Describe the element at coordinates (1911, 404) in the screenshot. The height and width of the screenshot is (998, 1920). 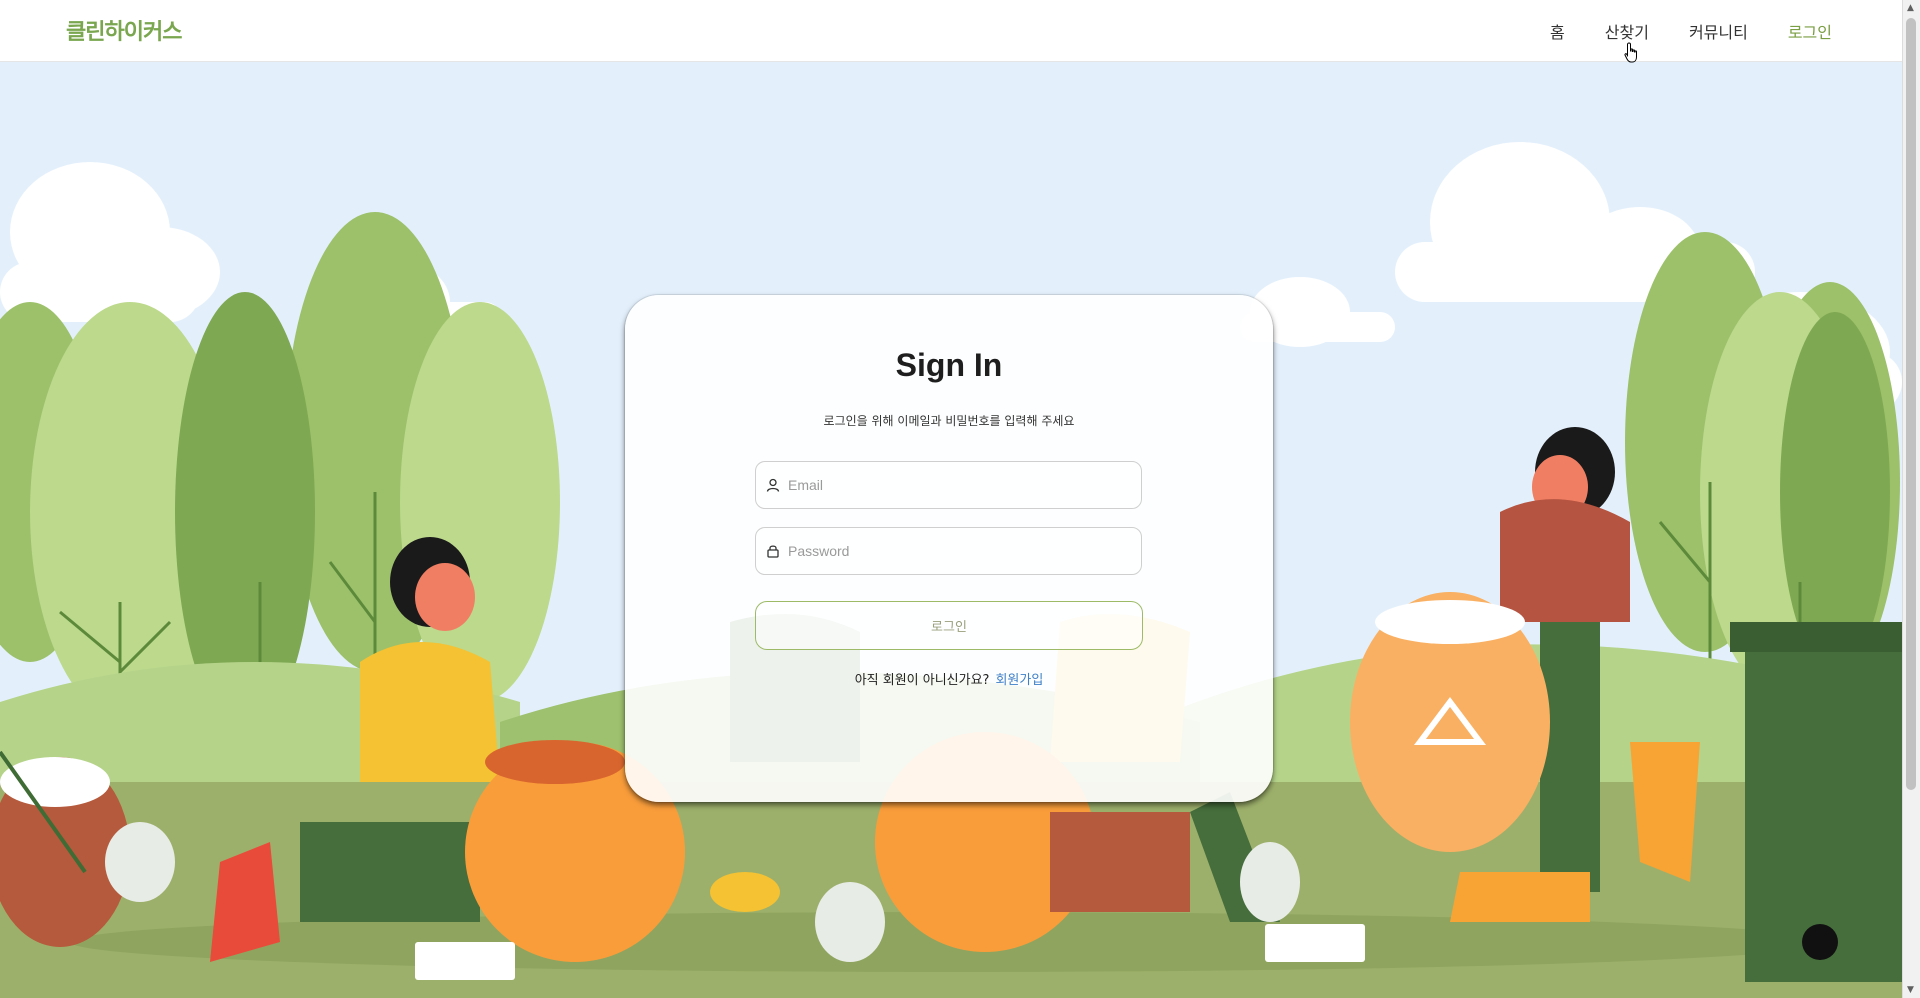
I see `scrollbar-thumb` at that location.